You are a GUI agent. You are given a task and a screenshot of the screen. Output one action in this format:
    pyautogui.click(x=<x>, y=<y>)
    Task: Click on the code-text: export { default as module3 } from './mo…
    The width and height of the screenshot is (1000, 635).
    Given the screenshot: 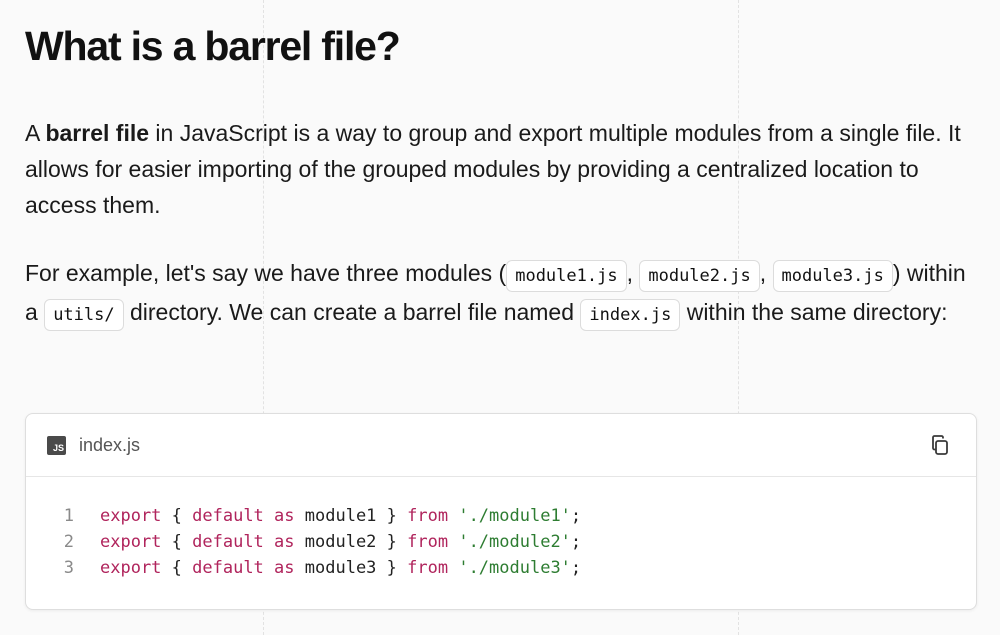 What is the action you would take?
    pyautogui.click(x=340, y=568)
    